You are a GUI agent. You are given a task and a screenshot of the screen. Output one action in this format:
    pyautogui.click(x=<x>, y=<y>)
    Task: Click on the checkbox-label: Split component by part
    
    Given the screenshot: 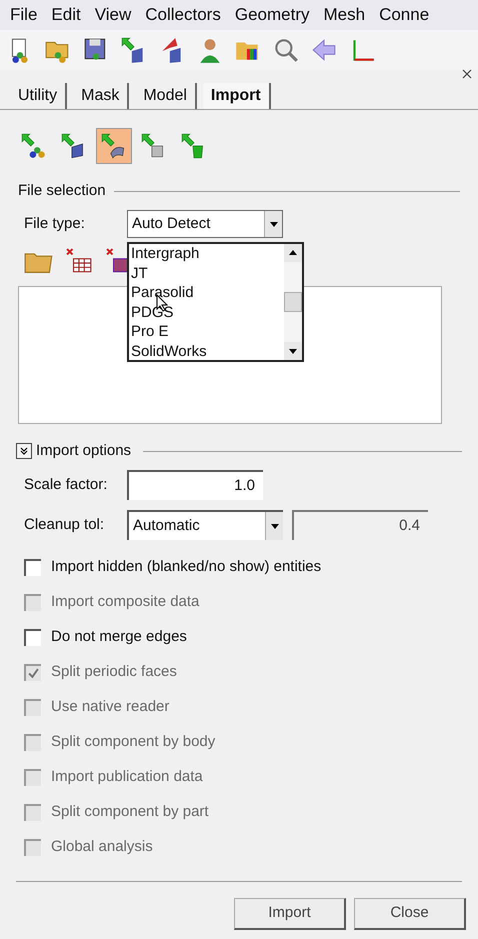 What is the action you would take?
    pyautogui.click(x=130, y=812)
    